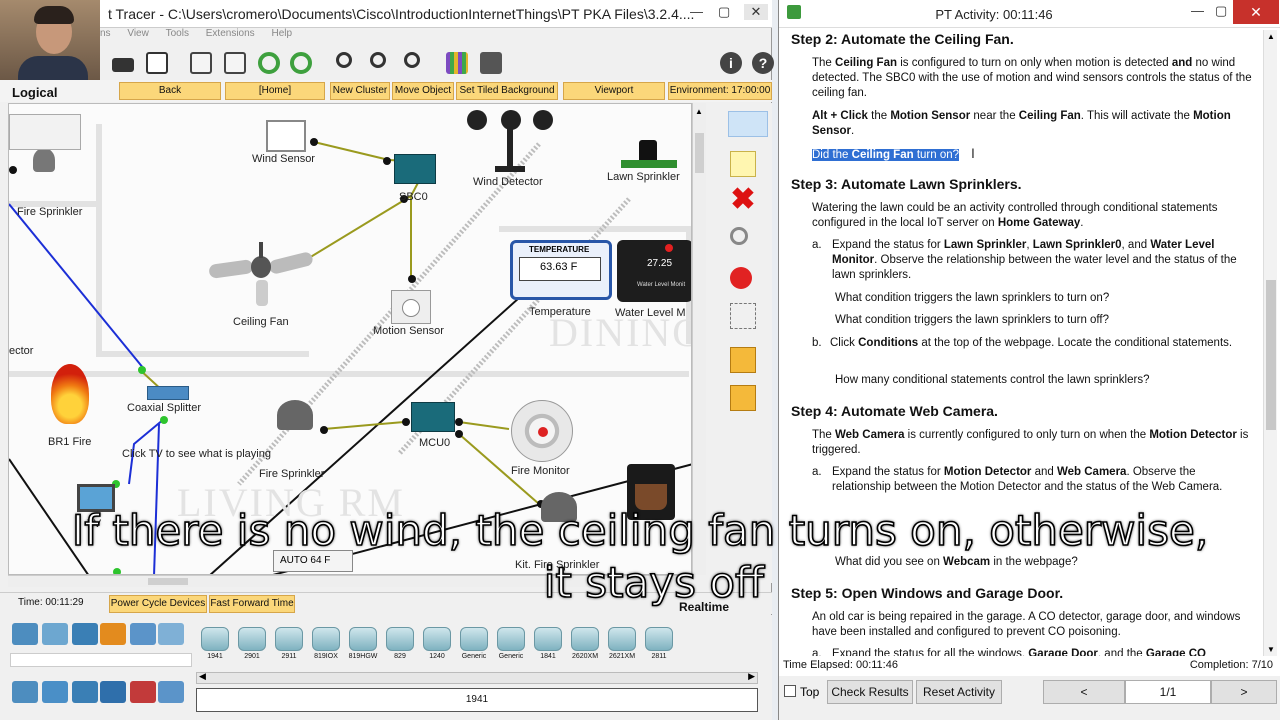 The image size is (1280, 720). I want to click on zoom-out-icon, so click(412, 60).